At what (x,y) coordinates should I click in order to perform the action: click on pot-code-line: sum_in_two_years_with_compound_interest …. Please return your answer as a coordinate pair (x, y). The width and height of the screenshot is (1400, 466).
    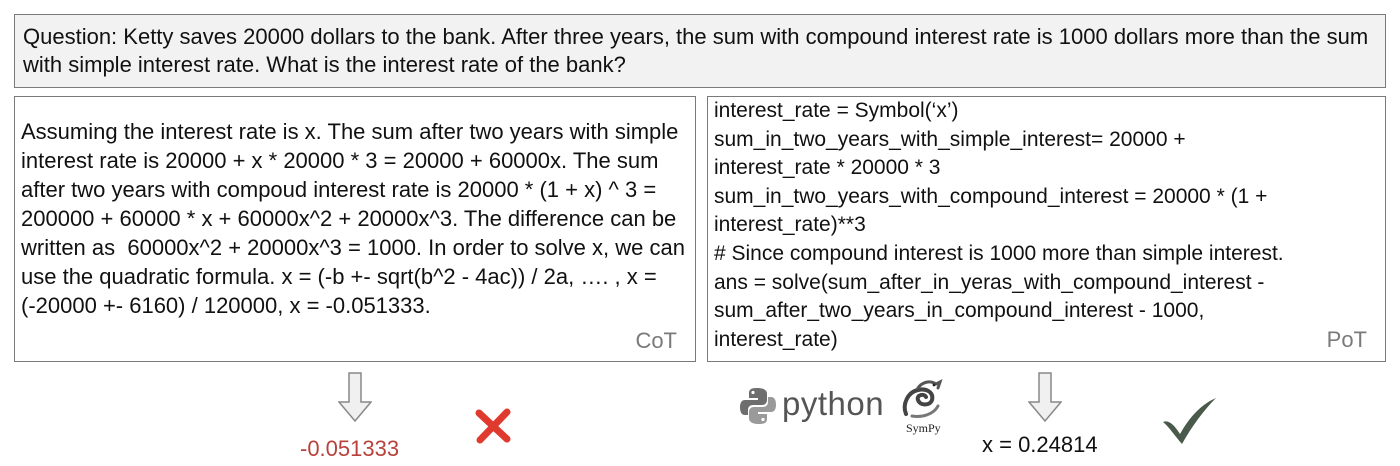
    Looking at the image, I should click on (991, 196).